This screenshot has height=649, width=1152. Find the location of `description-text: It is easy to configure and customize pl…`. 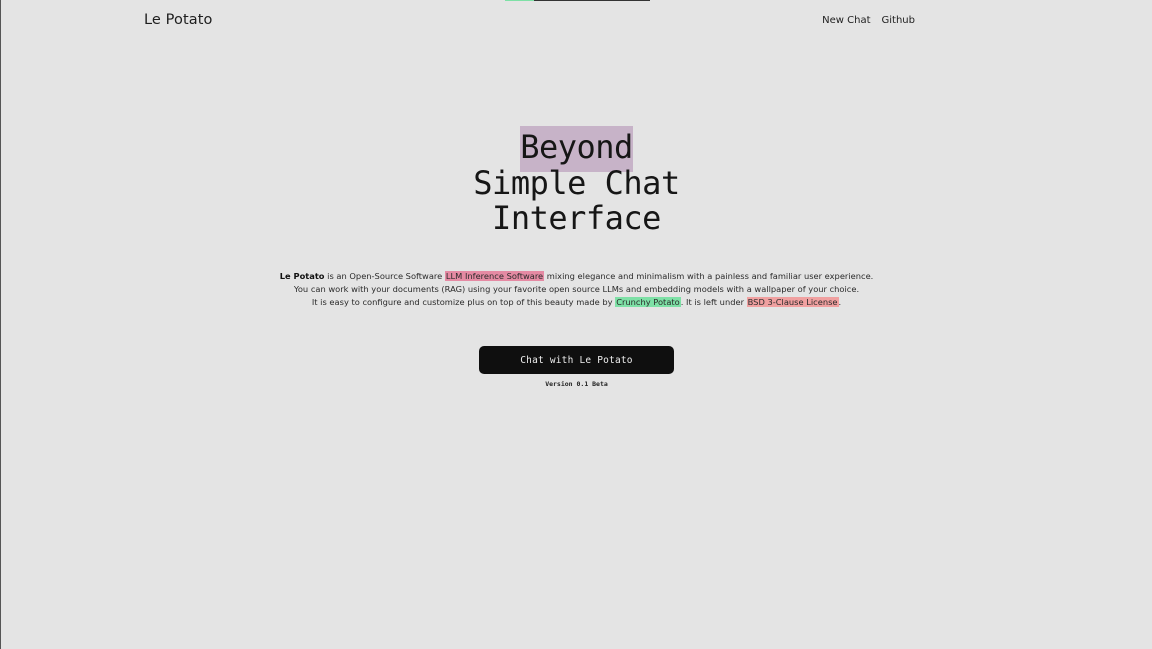

description-text: It is easy to configure and customize pl… is located at coordinates (463, 301).